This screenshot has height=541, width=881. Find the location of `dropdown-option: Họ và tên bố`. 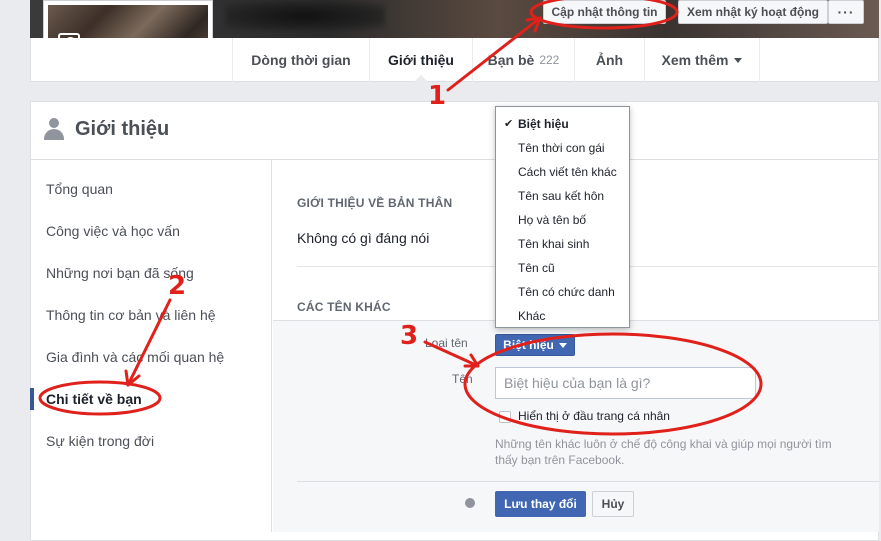

dropdown-option: Họ và tên bố is located at coordinates (562, 222).